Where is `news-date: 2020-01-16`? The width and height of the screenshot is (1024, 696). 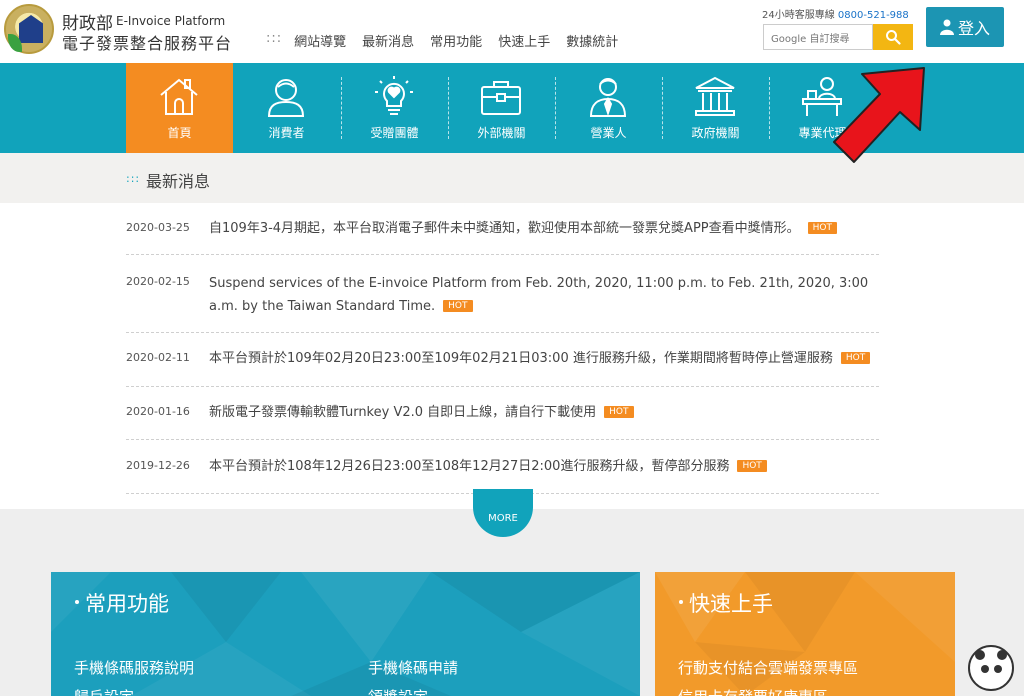
news-date: 2020-01-16 is located at coordinates (158, 411).